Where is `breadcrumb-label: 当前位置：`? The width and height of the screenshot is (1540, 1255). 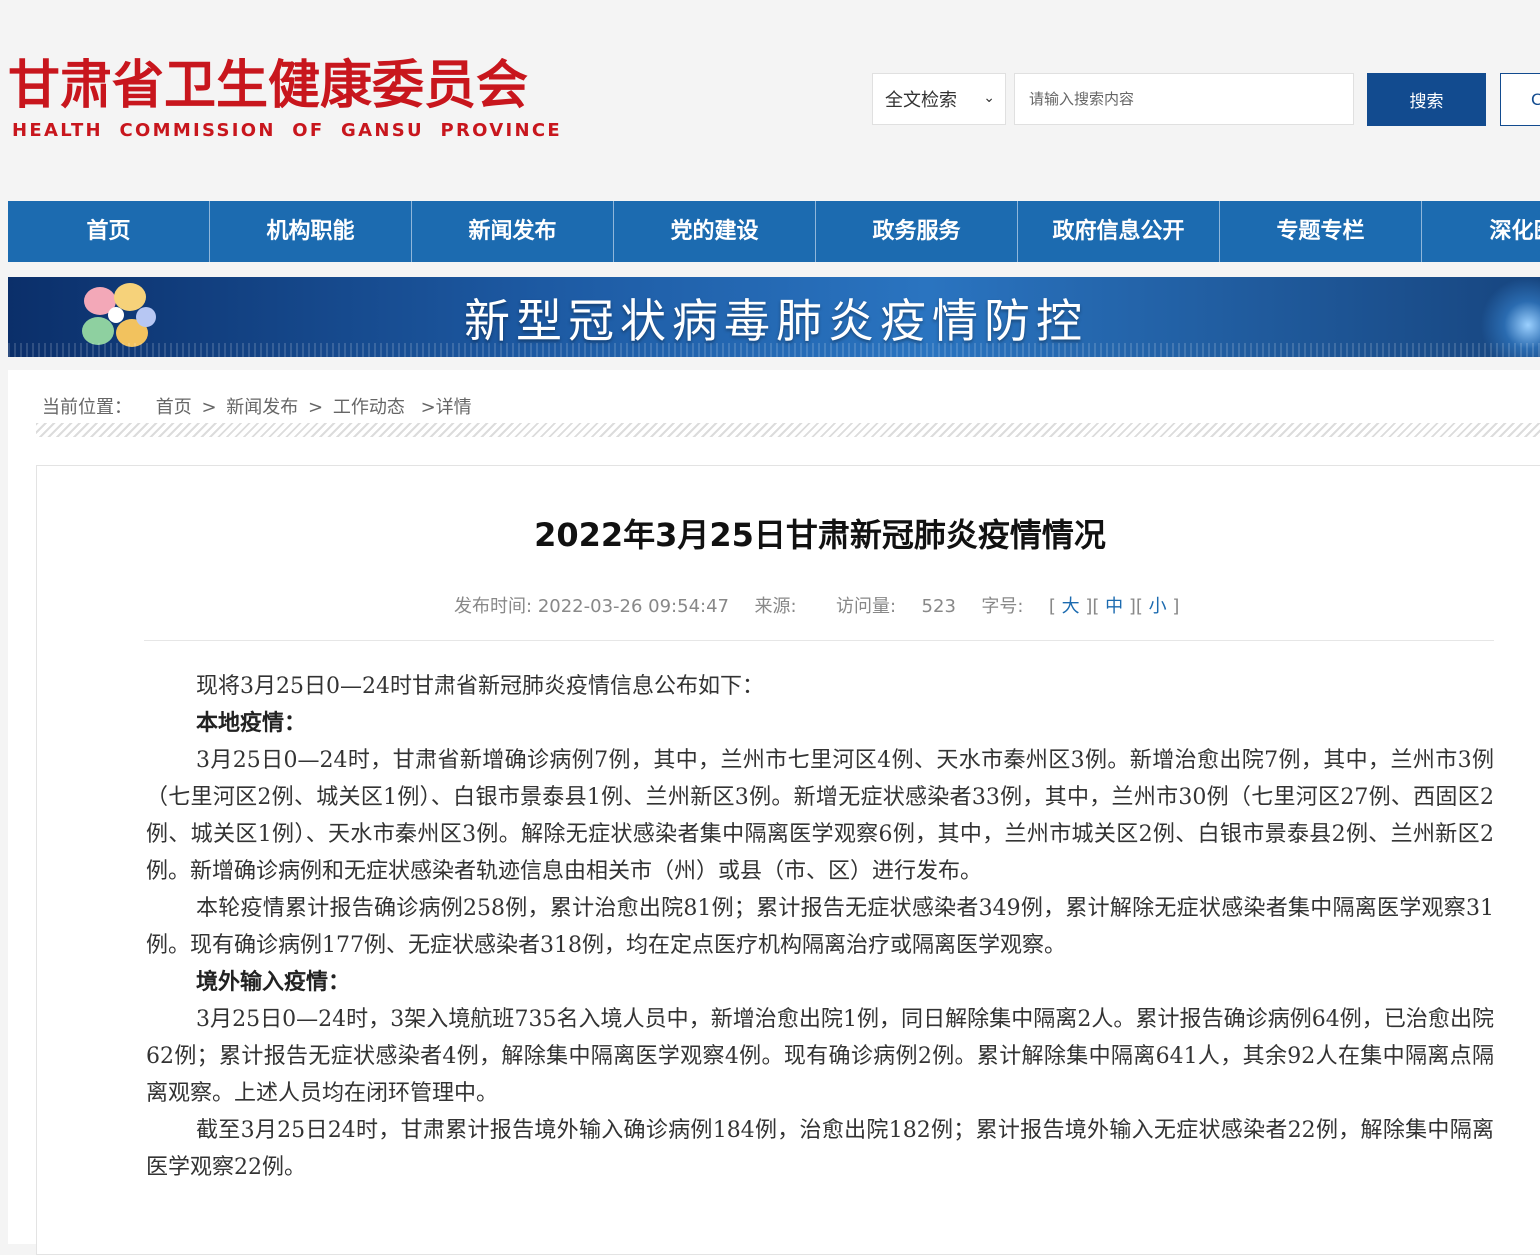
breadcrumb-label: 当前位置： is located at coordinates (87, 407).